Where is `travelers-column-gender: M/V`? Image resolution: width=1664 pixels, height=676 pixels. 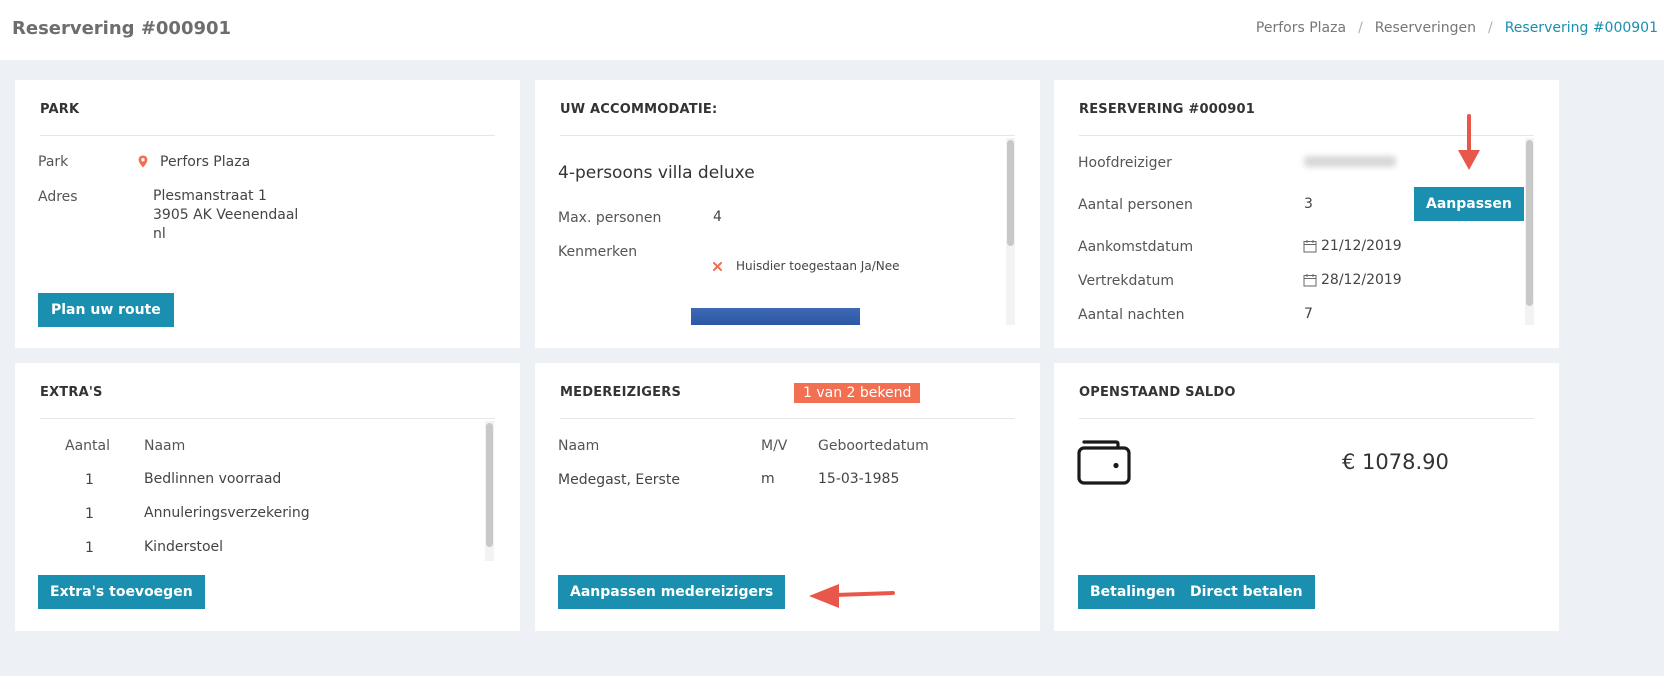 travelers-column-gender: M/V is located at coordinates (774, 446).